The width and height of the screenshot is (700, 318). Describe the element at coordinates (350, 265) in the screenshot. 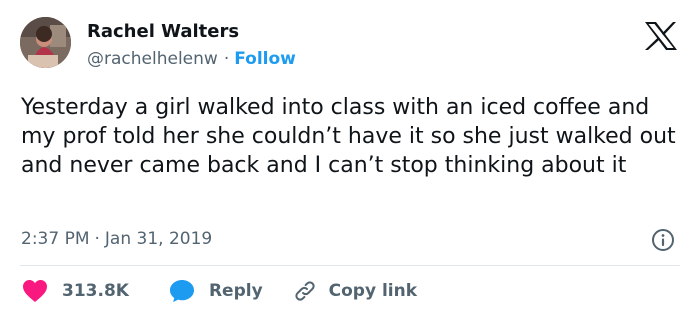

I see `divider` at that location.